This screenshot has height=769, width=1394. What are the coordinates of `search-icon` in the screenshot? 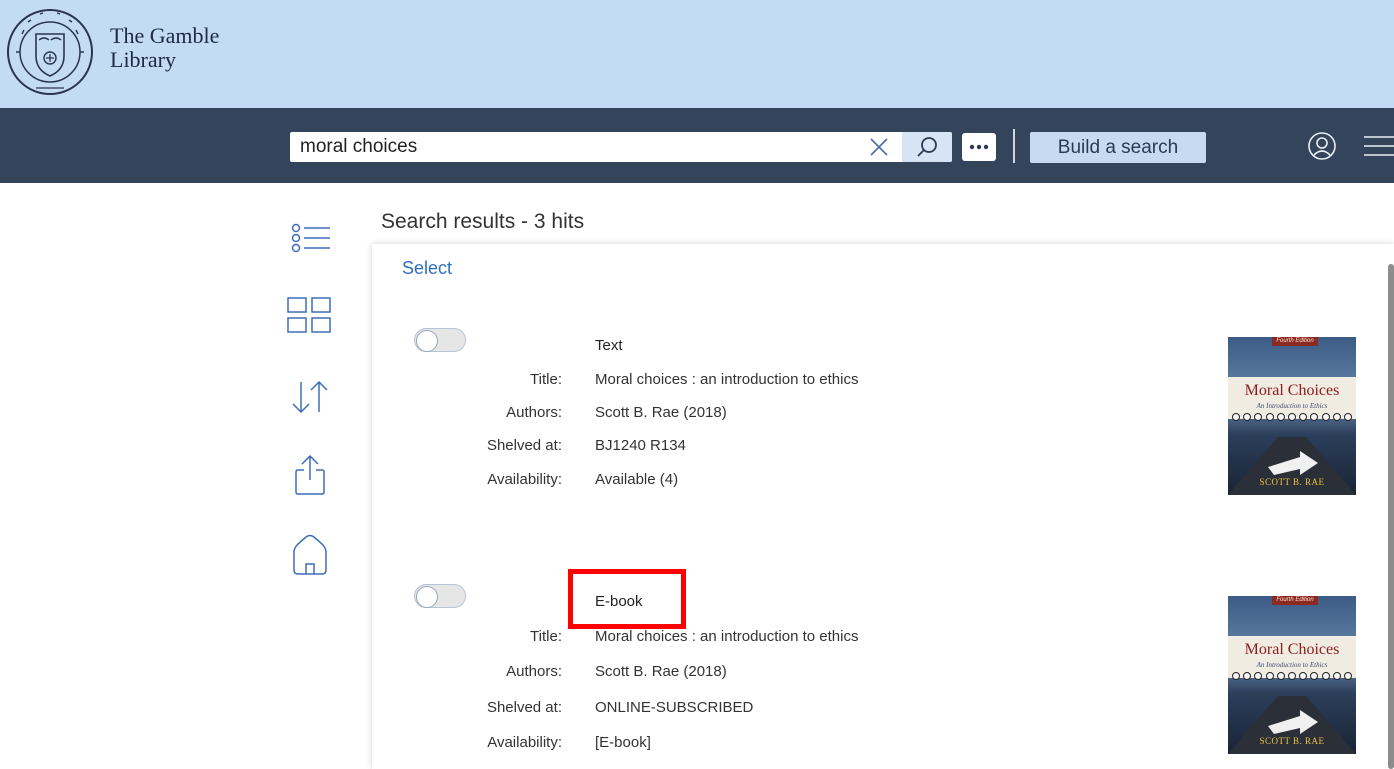 It's located at (927, 147).